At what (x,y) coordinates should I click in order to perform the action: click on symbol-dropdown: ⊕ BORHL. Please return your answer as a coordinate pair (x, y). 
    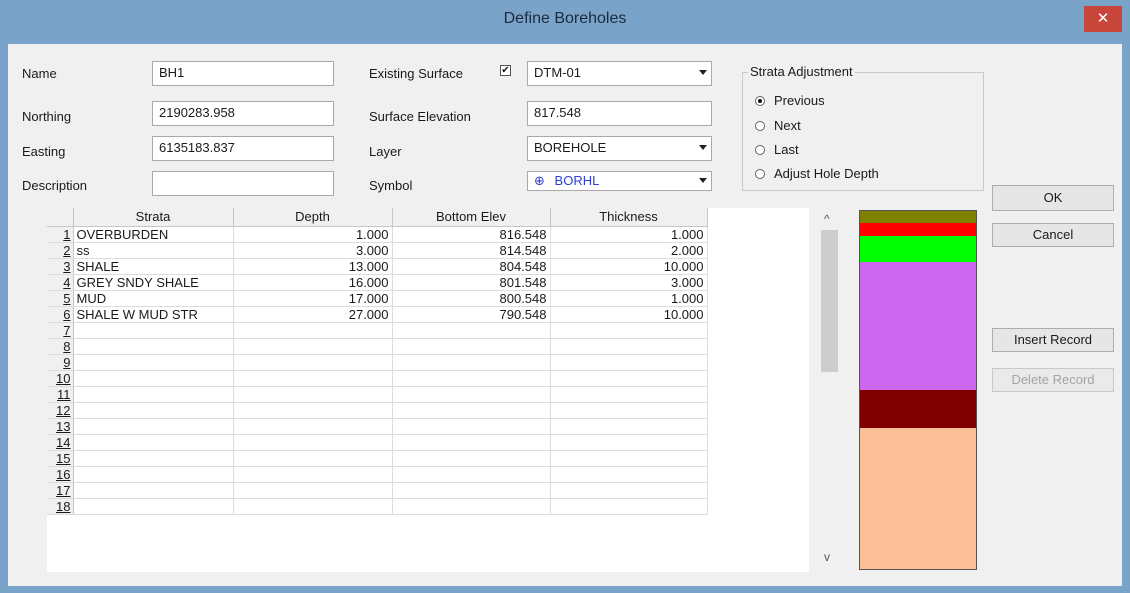
    Looking at the image, I should click on (619, 181).